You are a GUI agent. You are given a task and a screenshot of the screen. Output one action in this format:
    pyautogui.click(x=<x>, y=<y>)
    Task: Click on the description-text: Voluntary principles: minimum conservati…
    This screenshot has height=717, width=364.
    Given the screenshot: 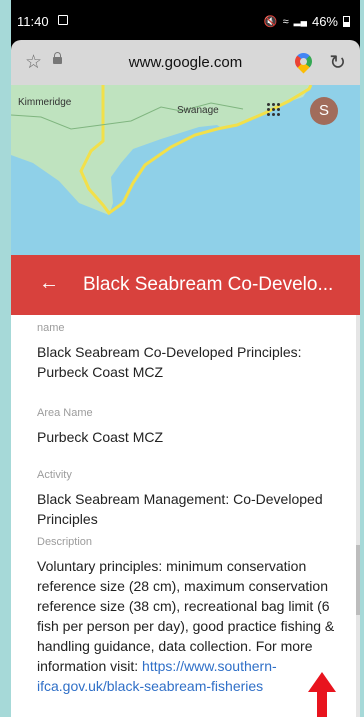 What is the action you would take?
    pyautogui.click(x=186, y=616)
    